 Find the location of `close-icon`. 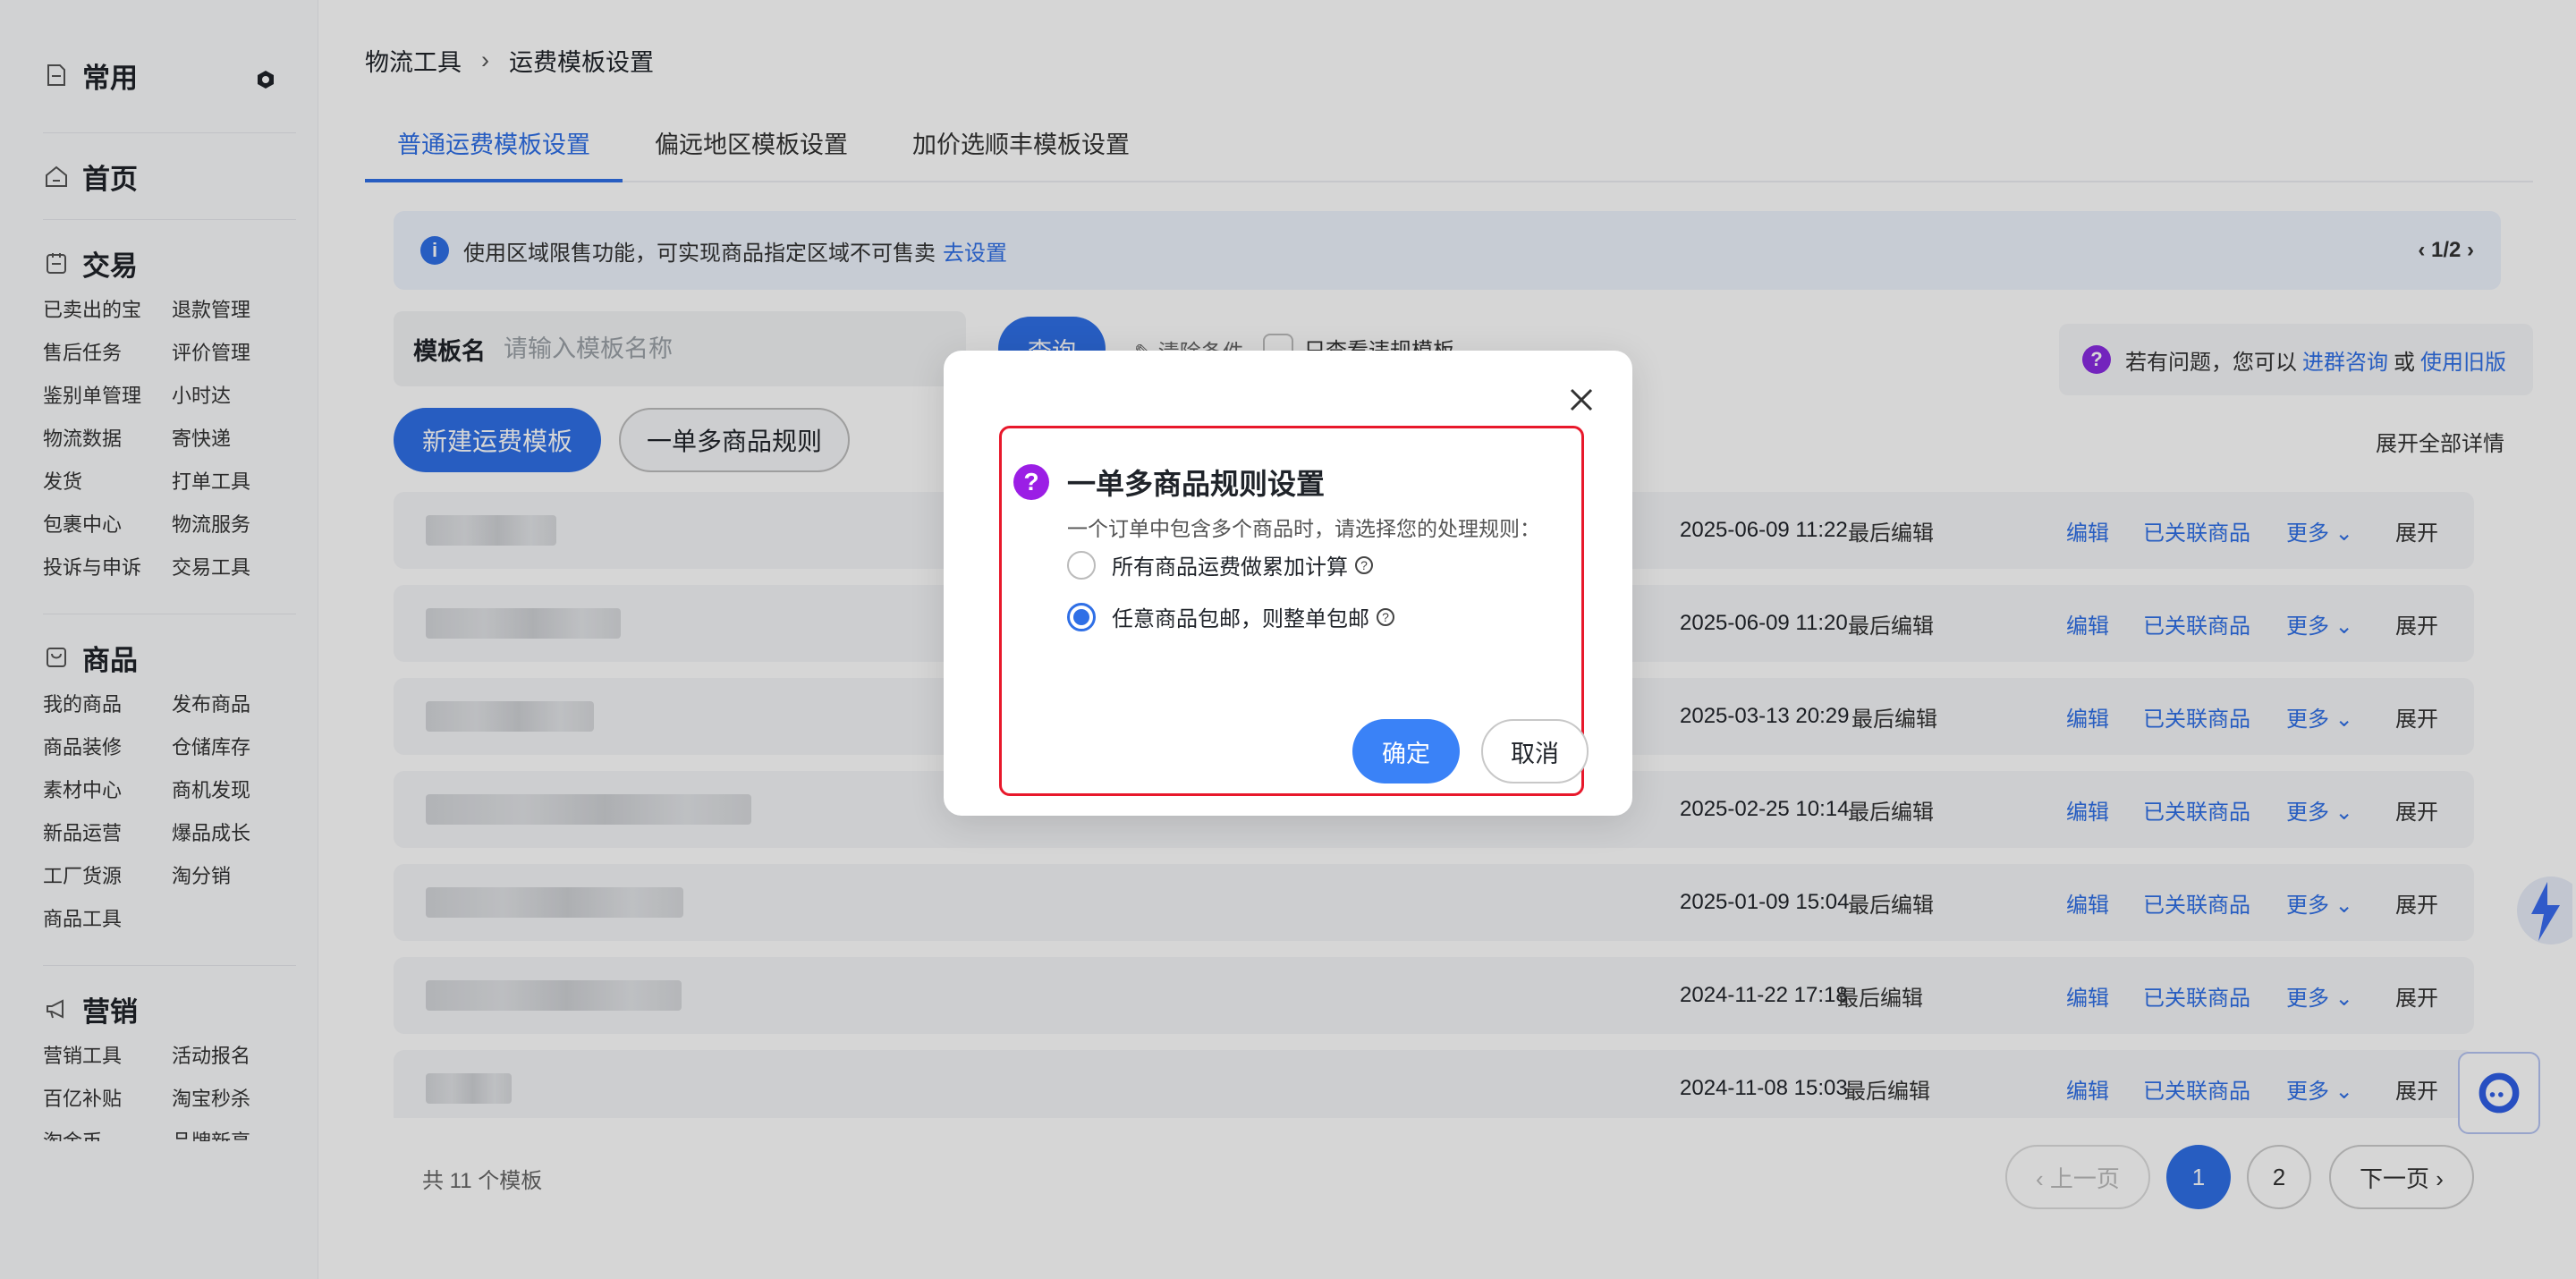

close-icon is located at coordinates (1581, 400).